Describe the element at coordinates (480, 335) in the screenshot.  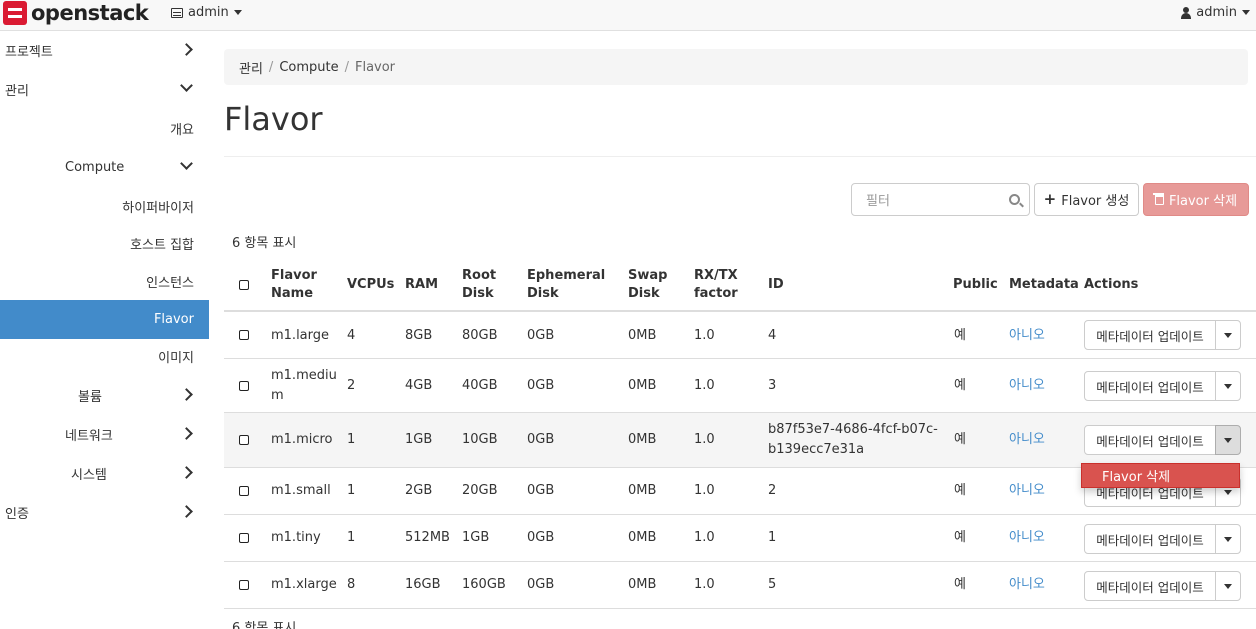
I see `cell-root-disk: 80GB` at that location.